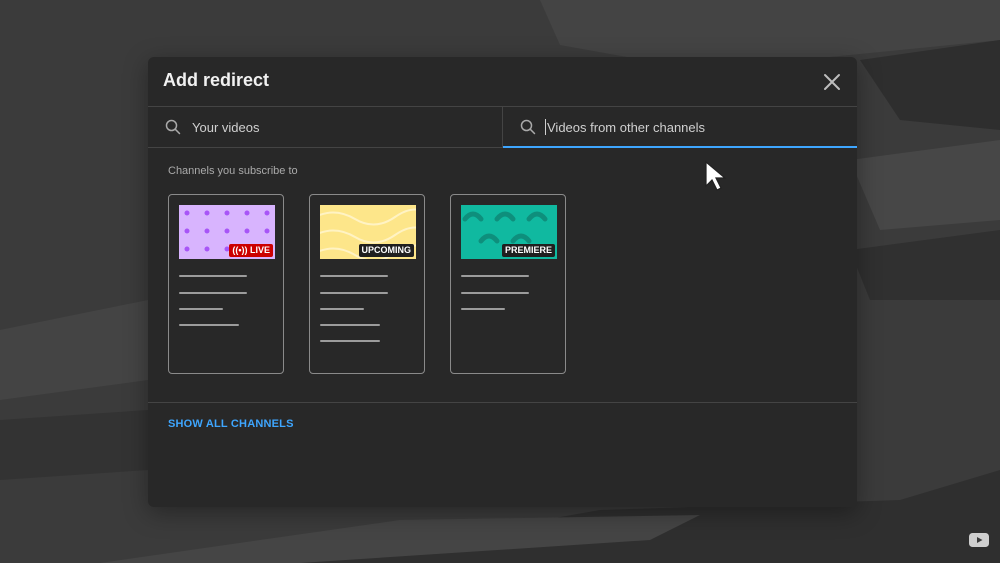  What do you see at coordinates (241, 250) in the screenshot?
I see `live-broadcast-icon: ((•))` at bounding box center [241, 250].